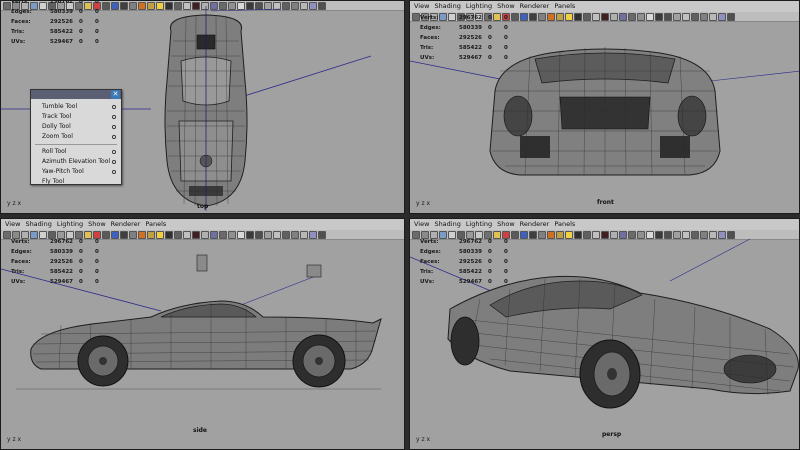 The height and width of the screenshot is (450, 800). Describe the element at coordinates (76, 152) in the screenshot. I see `roll-tool-item: Roll Tool` at that location.